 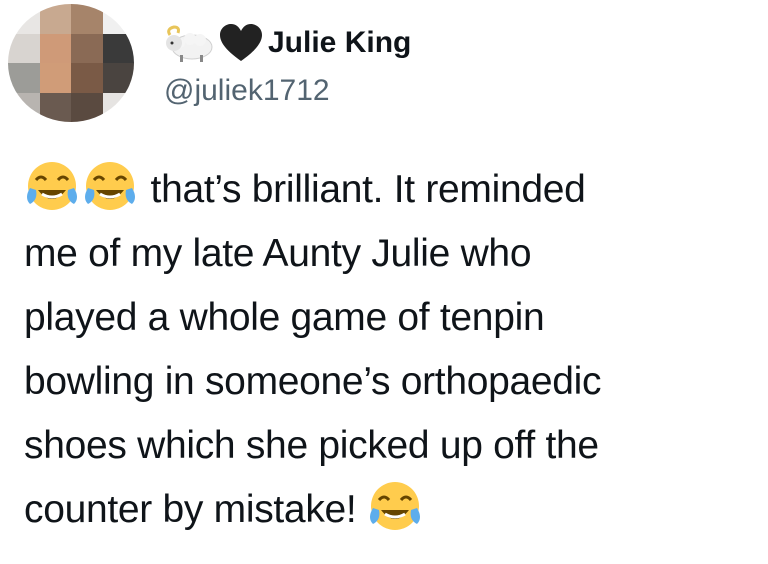 I want to click on black-heart-icon, so click(x=241, y=42).